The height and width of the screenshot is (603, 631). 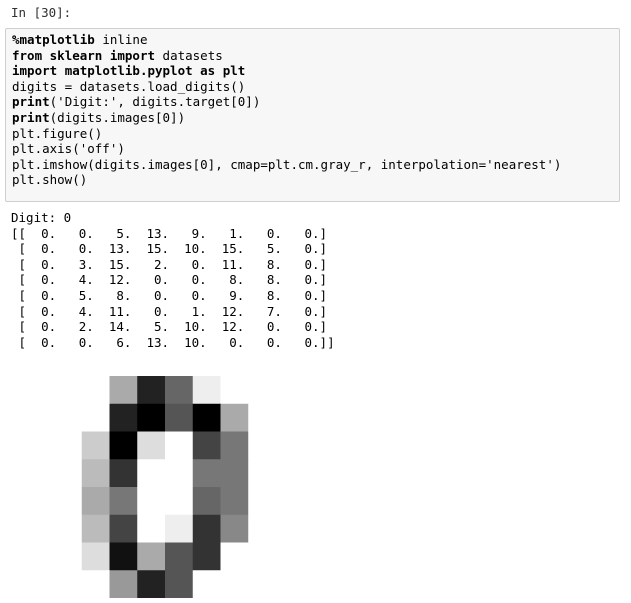 I want to click on array-row-output: [ 0. 3. 15. 2. 0. 11. 8. 0.], so click(x=169, y=264).